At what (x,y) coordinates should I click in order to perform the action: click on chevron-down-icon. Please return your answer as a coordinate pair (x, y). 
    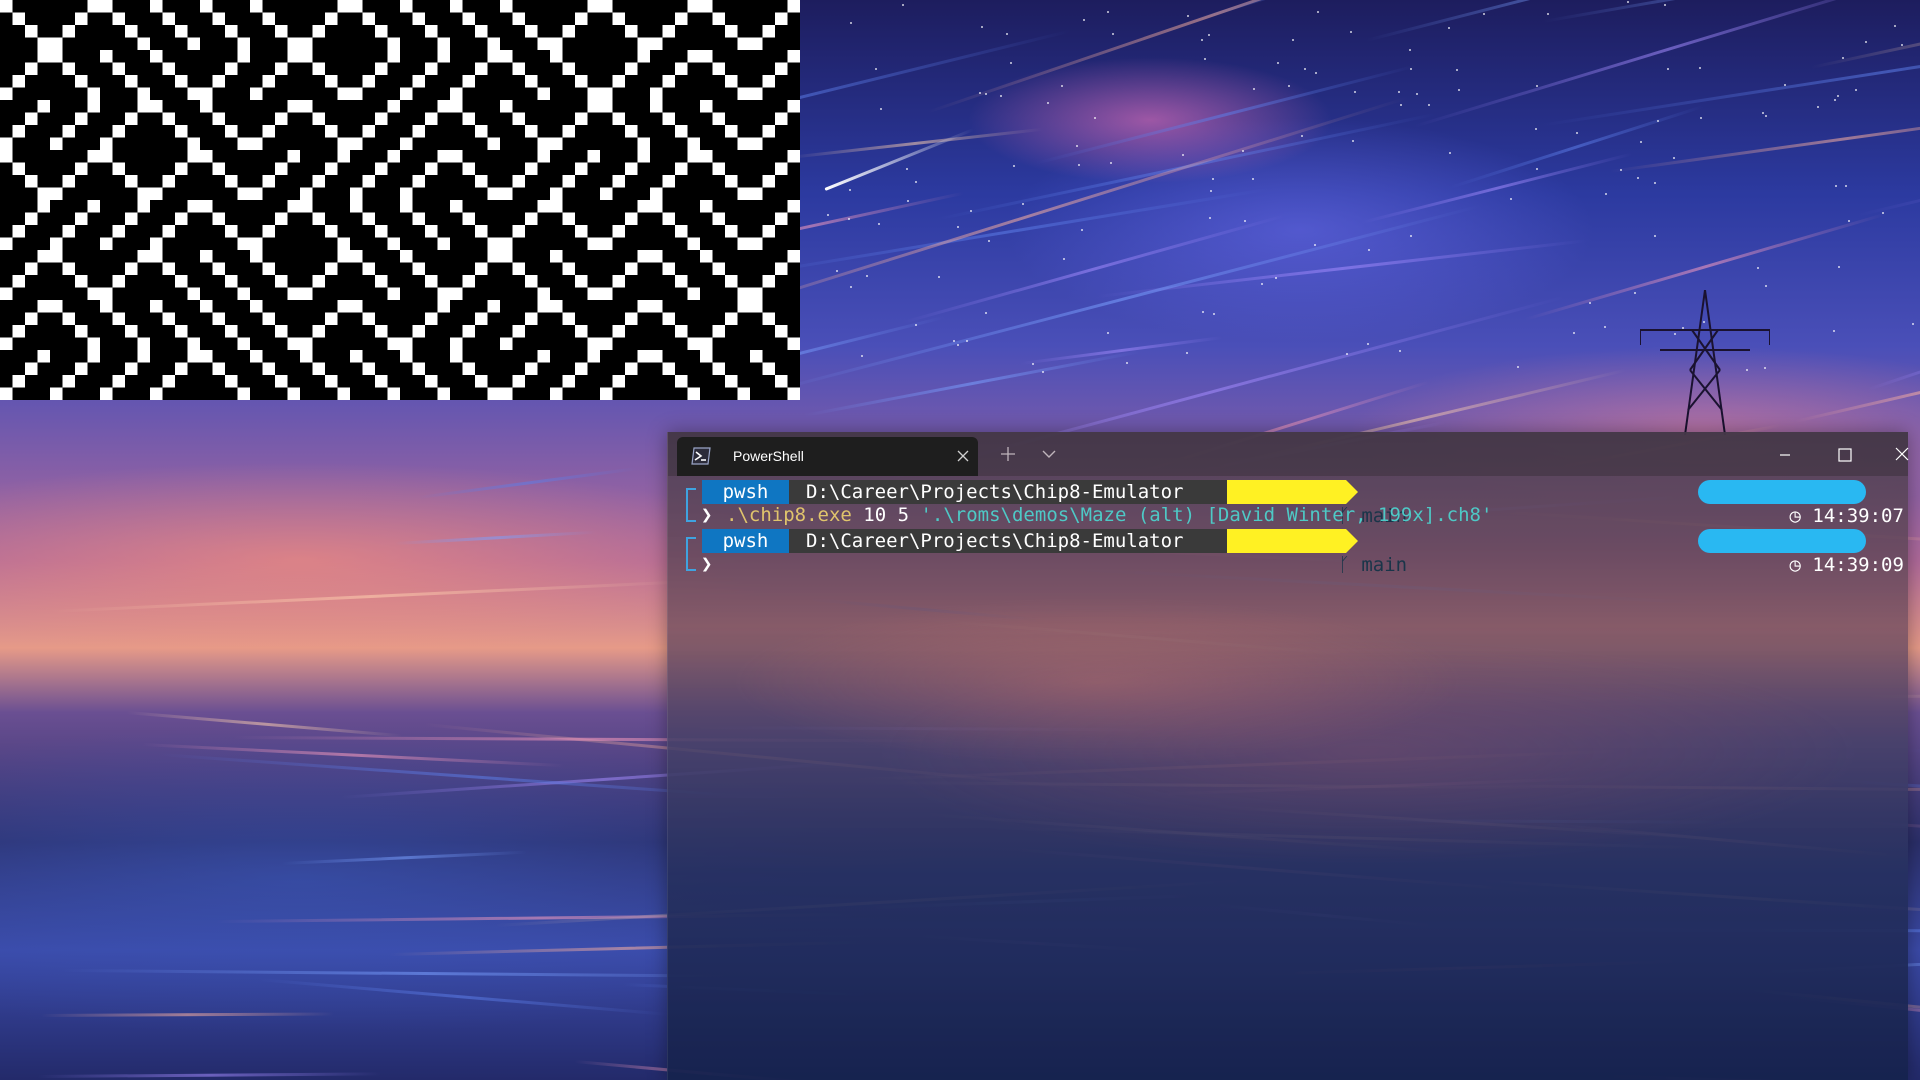
    Looking at the image, I should click on (1049, 454).